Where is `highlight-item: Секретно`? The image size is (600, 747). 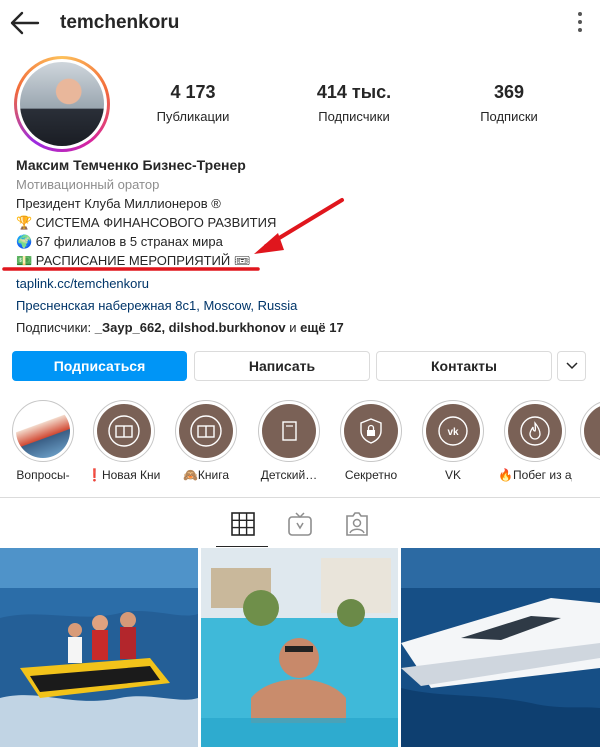
highlight-item: Секретно is located at coordinates (371, 441).